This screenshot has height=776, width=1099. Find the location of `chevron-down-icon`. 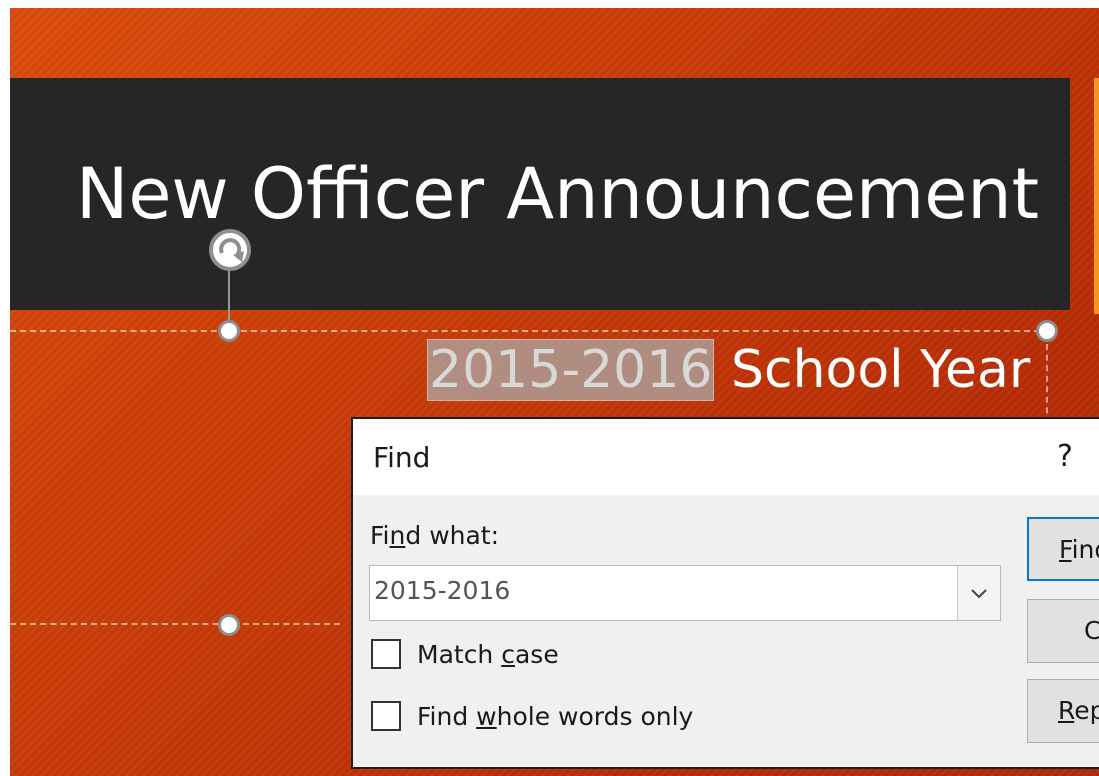

chevron-down-icon is located at coordinates (979, 594).